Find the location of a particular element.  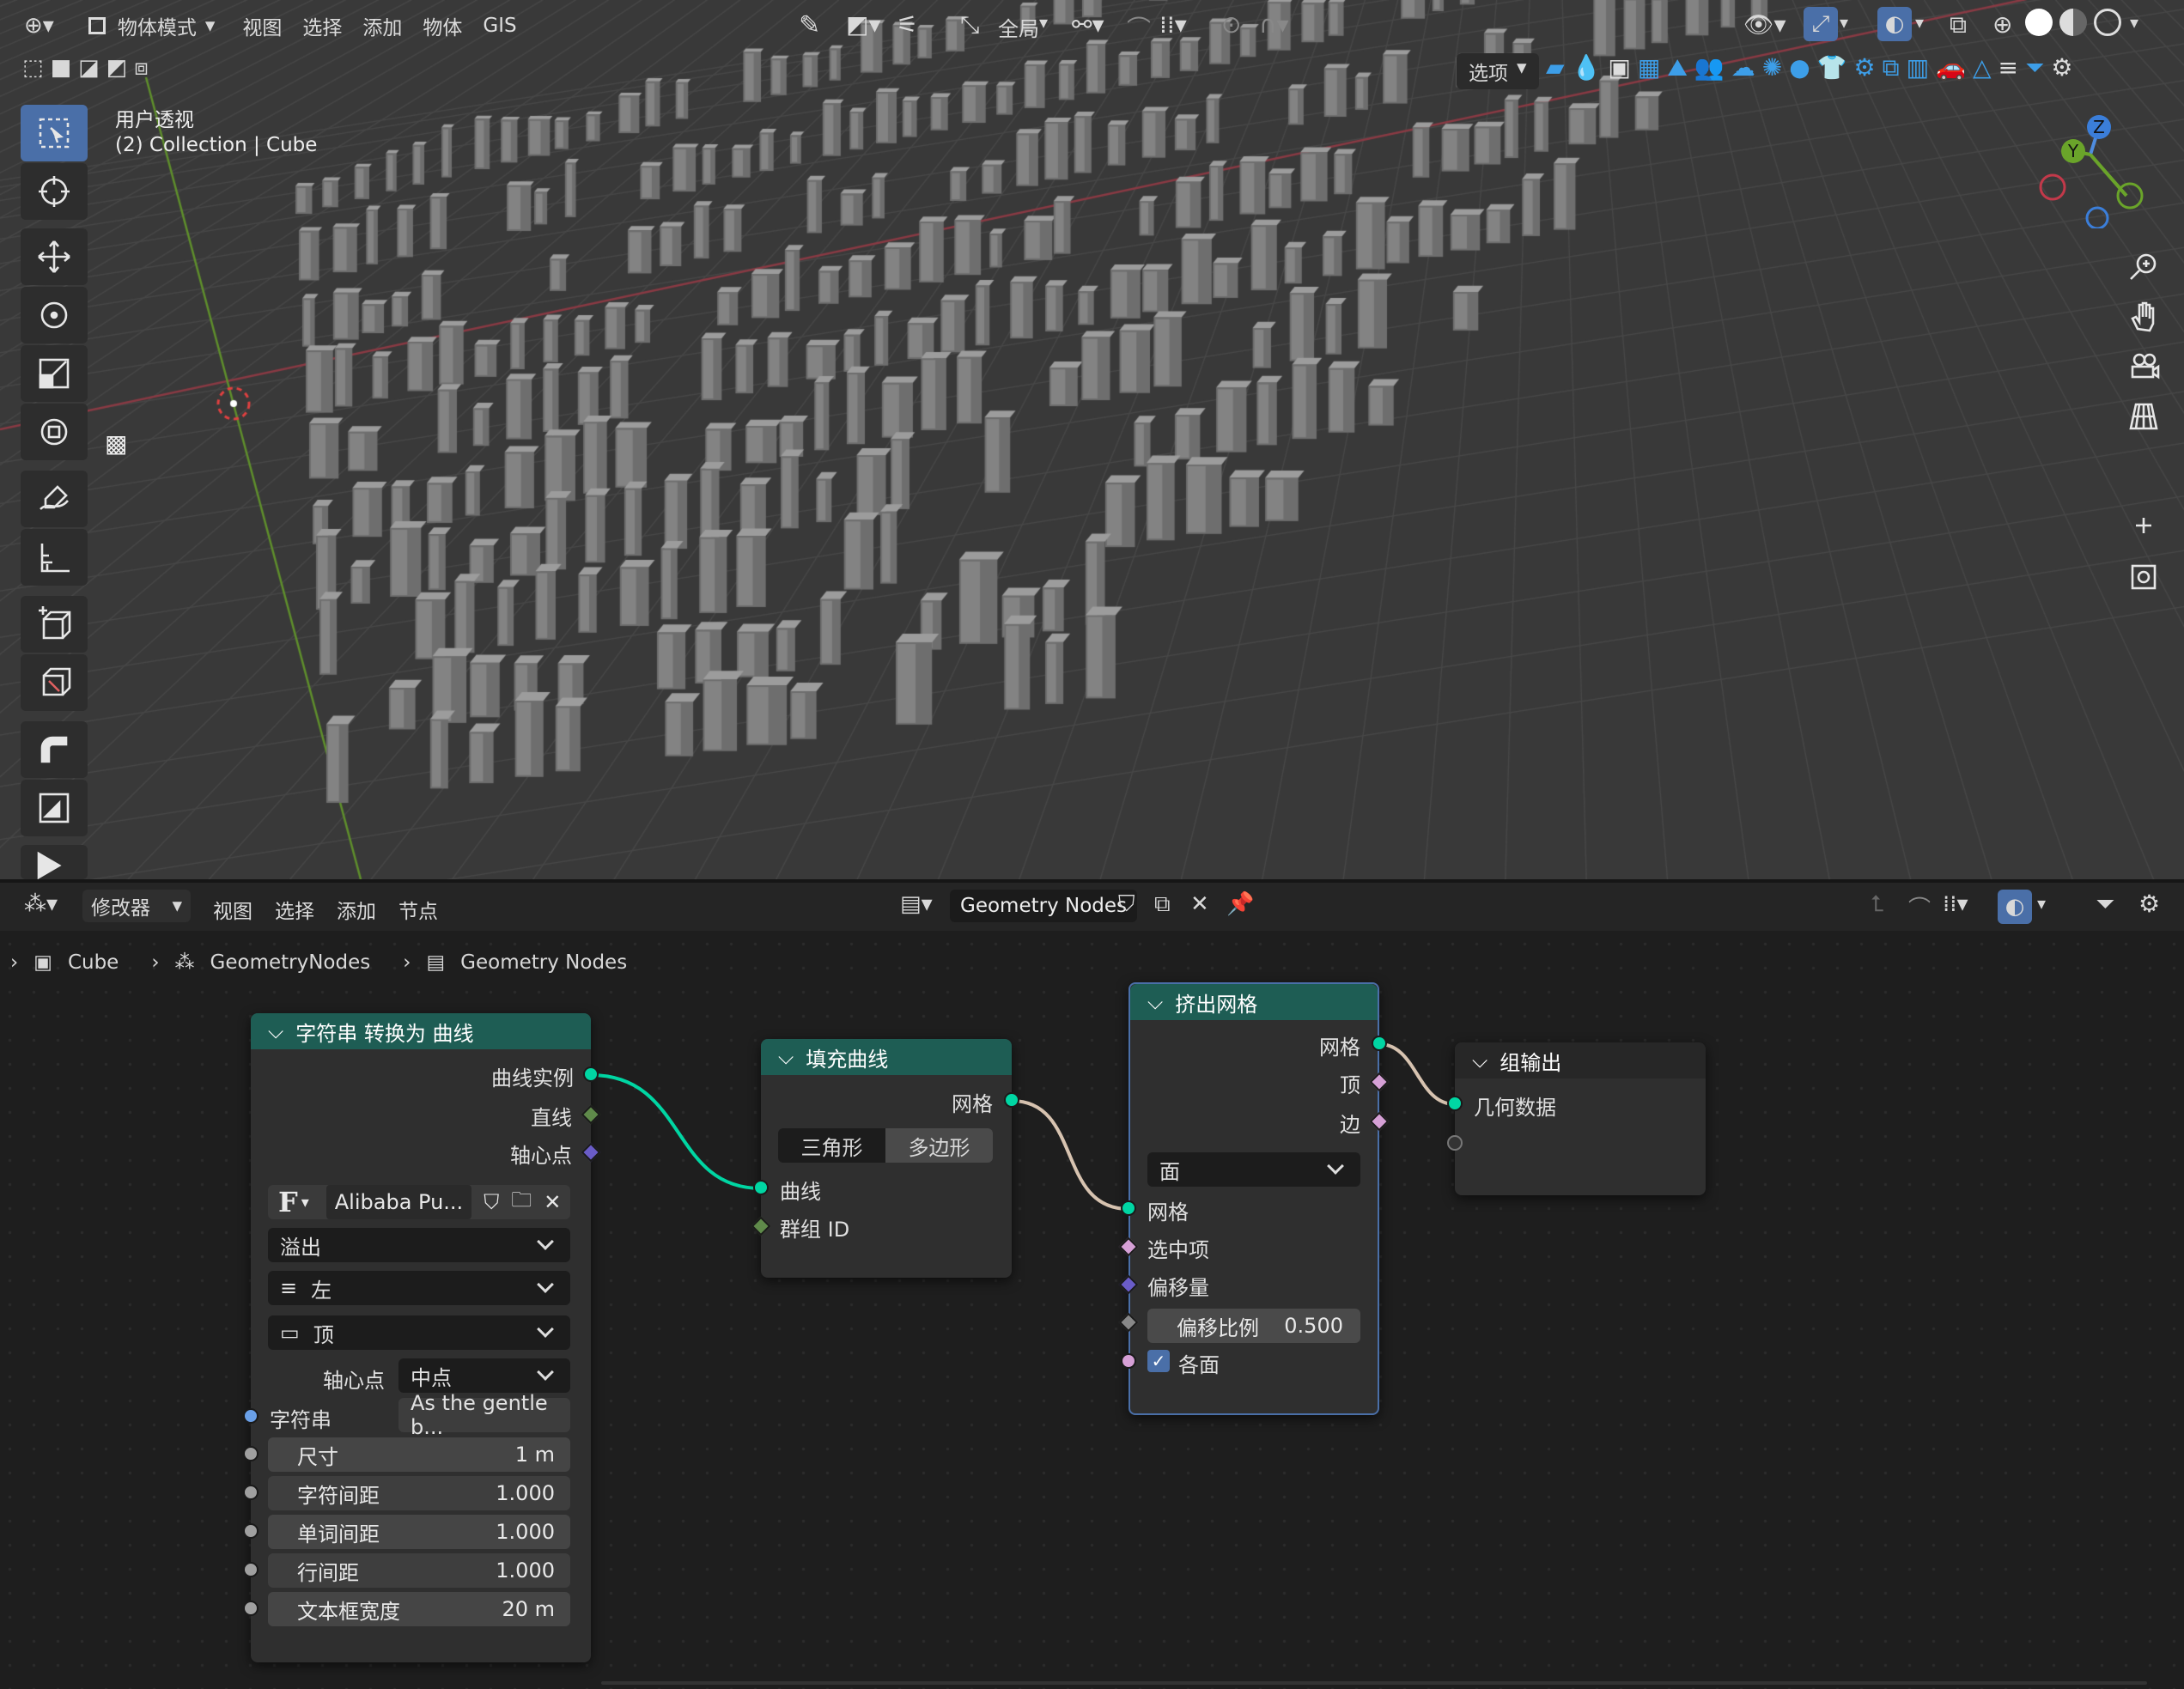

addon-icon-3: ▣ is located at coordinates (1619, 67).